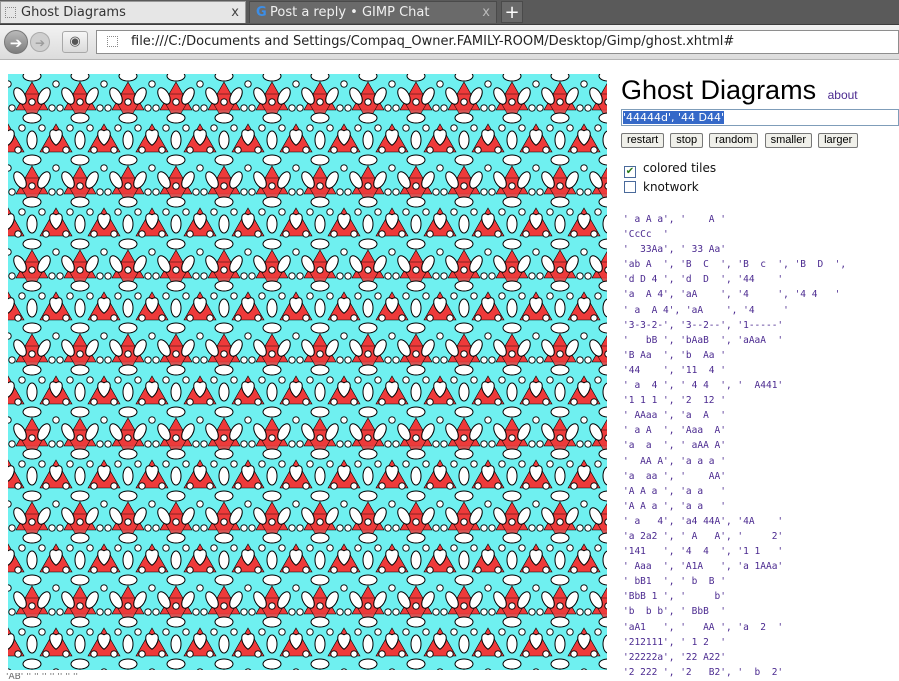  What do you see at coordinates (761, 325) in the screenshot?
I see `example-link: '3-3-2-', '3--2--', '1-----'` at bounding box center [761, 325].